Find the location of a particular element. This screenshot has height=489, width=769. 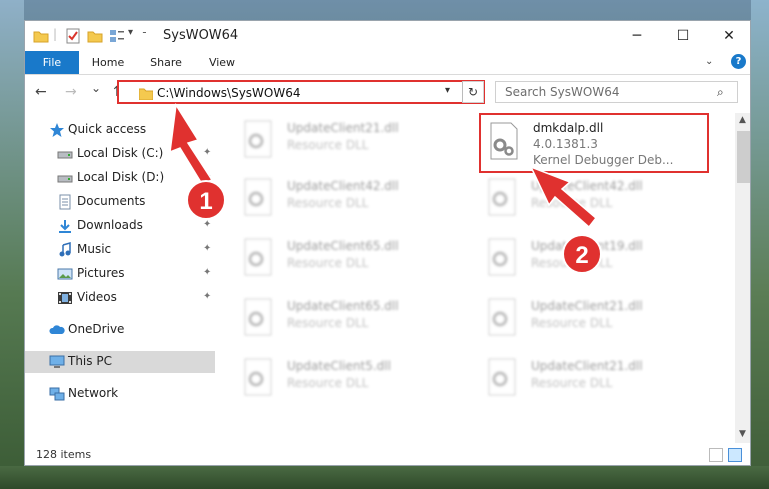

file-item: UpdateClient5.dll Resource DLL is located at coordinates (350, 380).